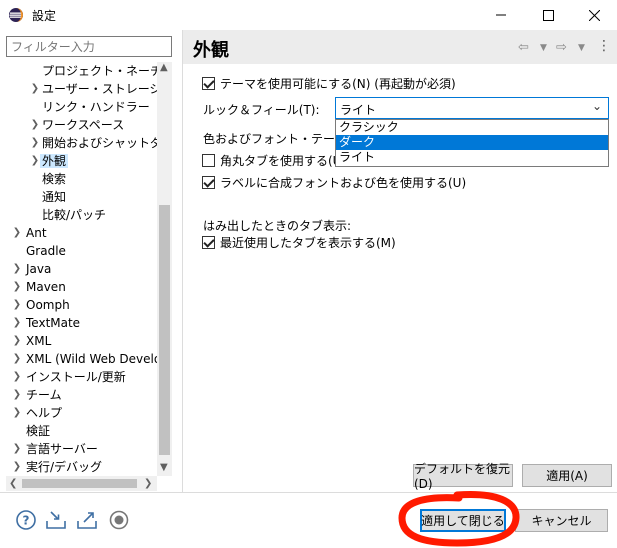  What do you see at coordinates (543, 48) in the screenshot?
I see `back-menu-chevron-icon: ▼` at bounding box center [543, 48].